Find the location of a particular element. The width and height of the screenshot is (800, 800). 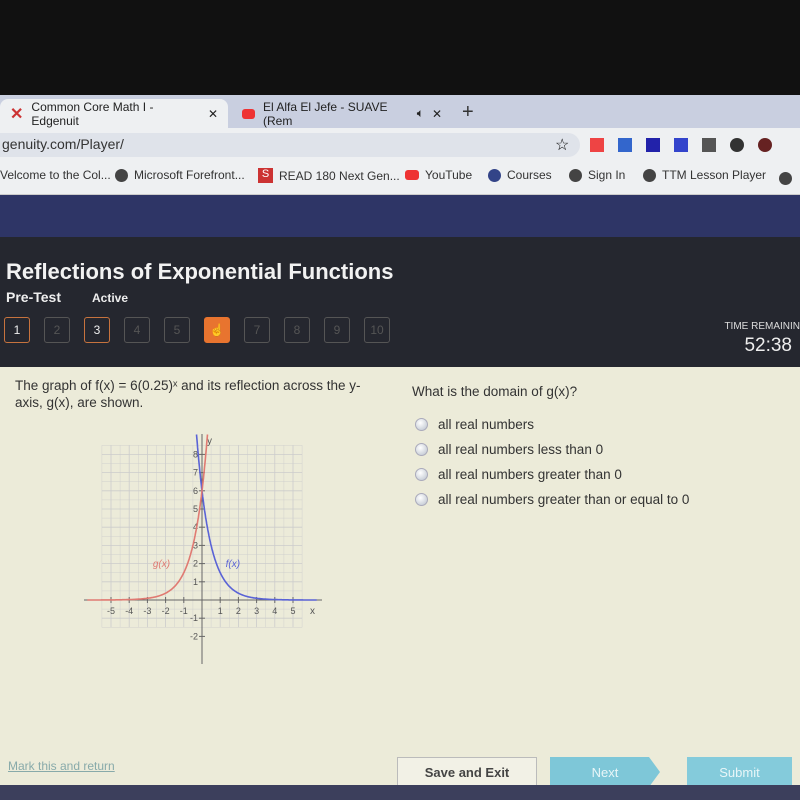

question-nav-10: 10 is located at coordinates (377, 330).